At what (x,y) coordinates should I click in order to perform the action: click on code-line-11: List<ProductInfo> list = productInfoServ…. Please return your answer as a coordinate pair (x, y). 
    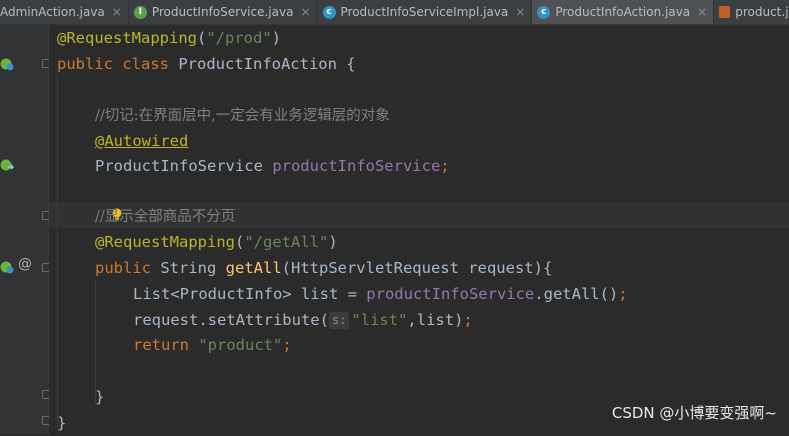
    Looking at the image, I should click on (380, 294).